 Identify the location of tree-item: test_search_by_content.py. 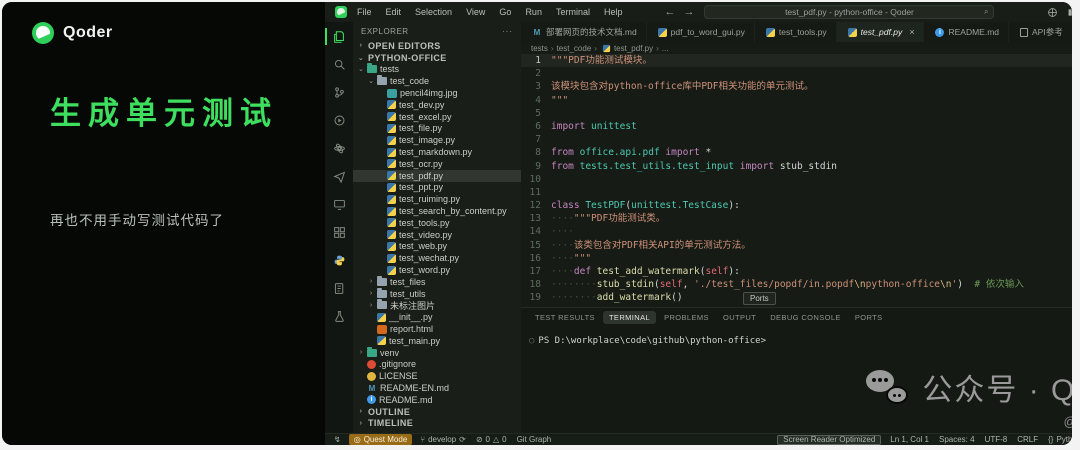
(437, 211).